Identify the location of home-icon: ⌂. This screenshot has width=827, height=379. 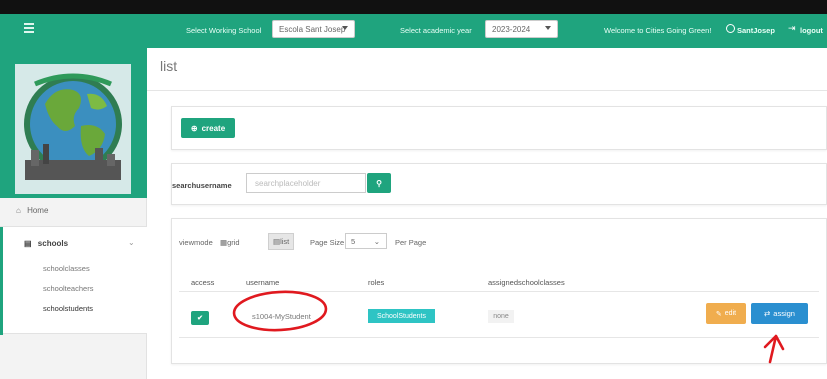
(18, 210).